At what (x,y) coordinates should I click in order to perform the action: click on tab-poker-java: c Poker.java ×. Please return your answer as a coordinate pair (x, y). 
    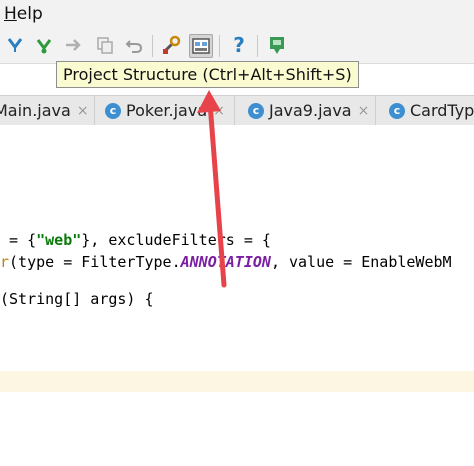
    Looking at the image, I should click on (165, 110).